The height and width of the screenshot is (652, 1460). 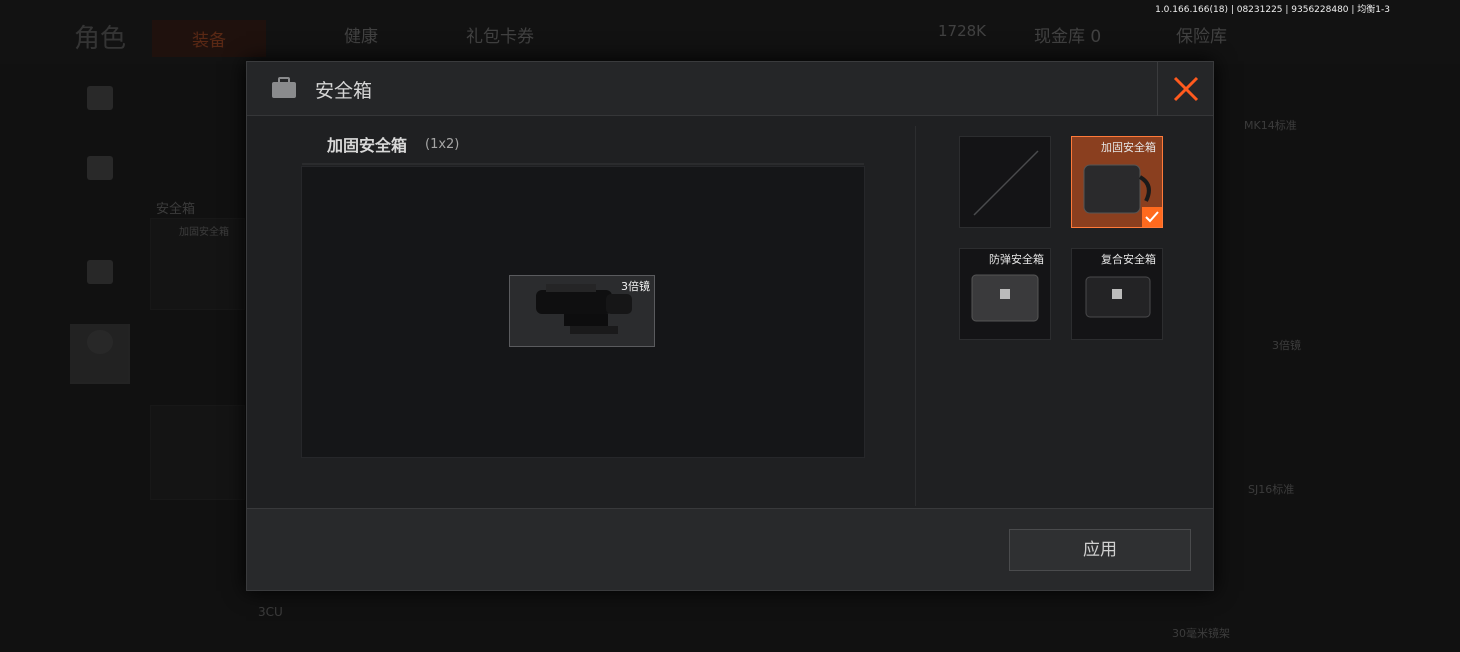 I want to click on backpack-icon, so click(x=100, y=98).